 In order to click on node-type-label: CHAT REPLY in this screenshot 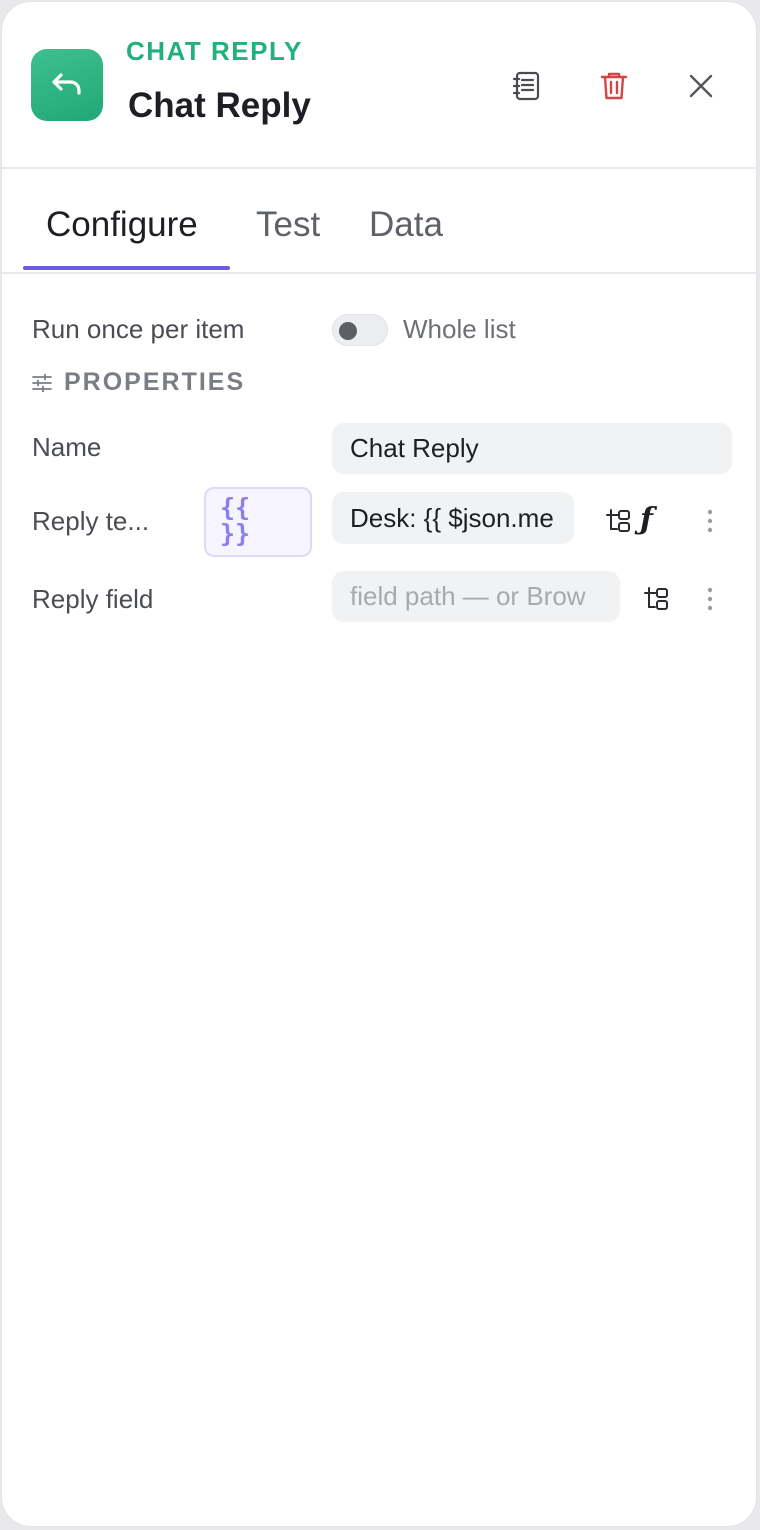, I will do `click(214, 51)`.